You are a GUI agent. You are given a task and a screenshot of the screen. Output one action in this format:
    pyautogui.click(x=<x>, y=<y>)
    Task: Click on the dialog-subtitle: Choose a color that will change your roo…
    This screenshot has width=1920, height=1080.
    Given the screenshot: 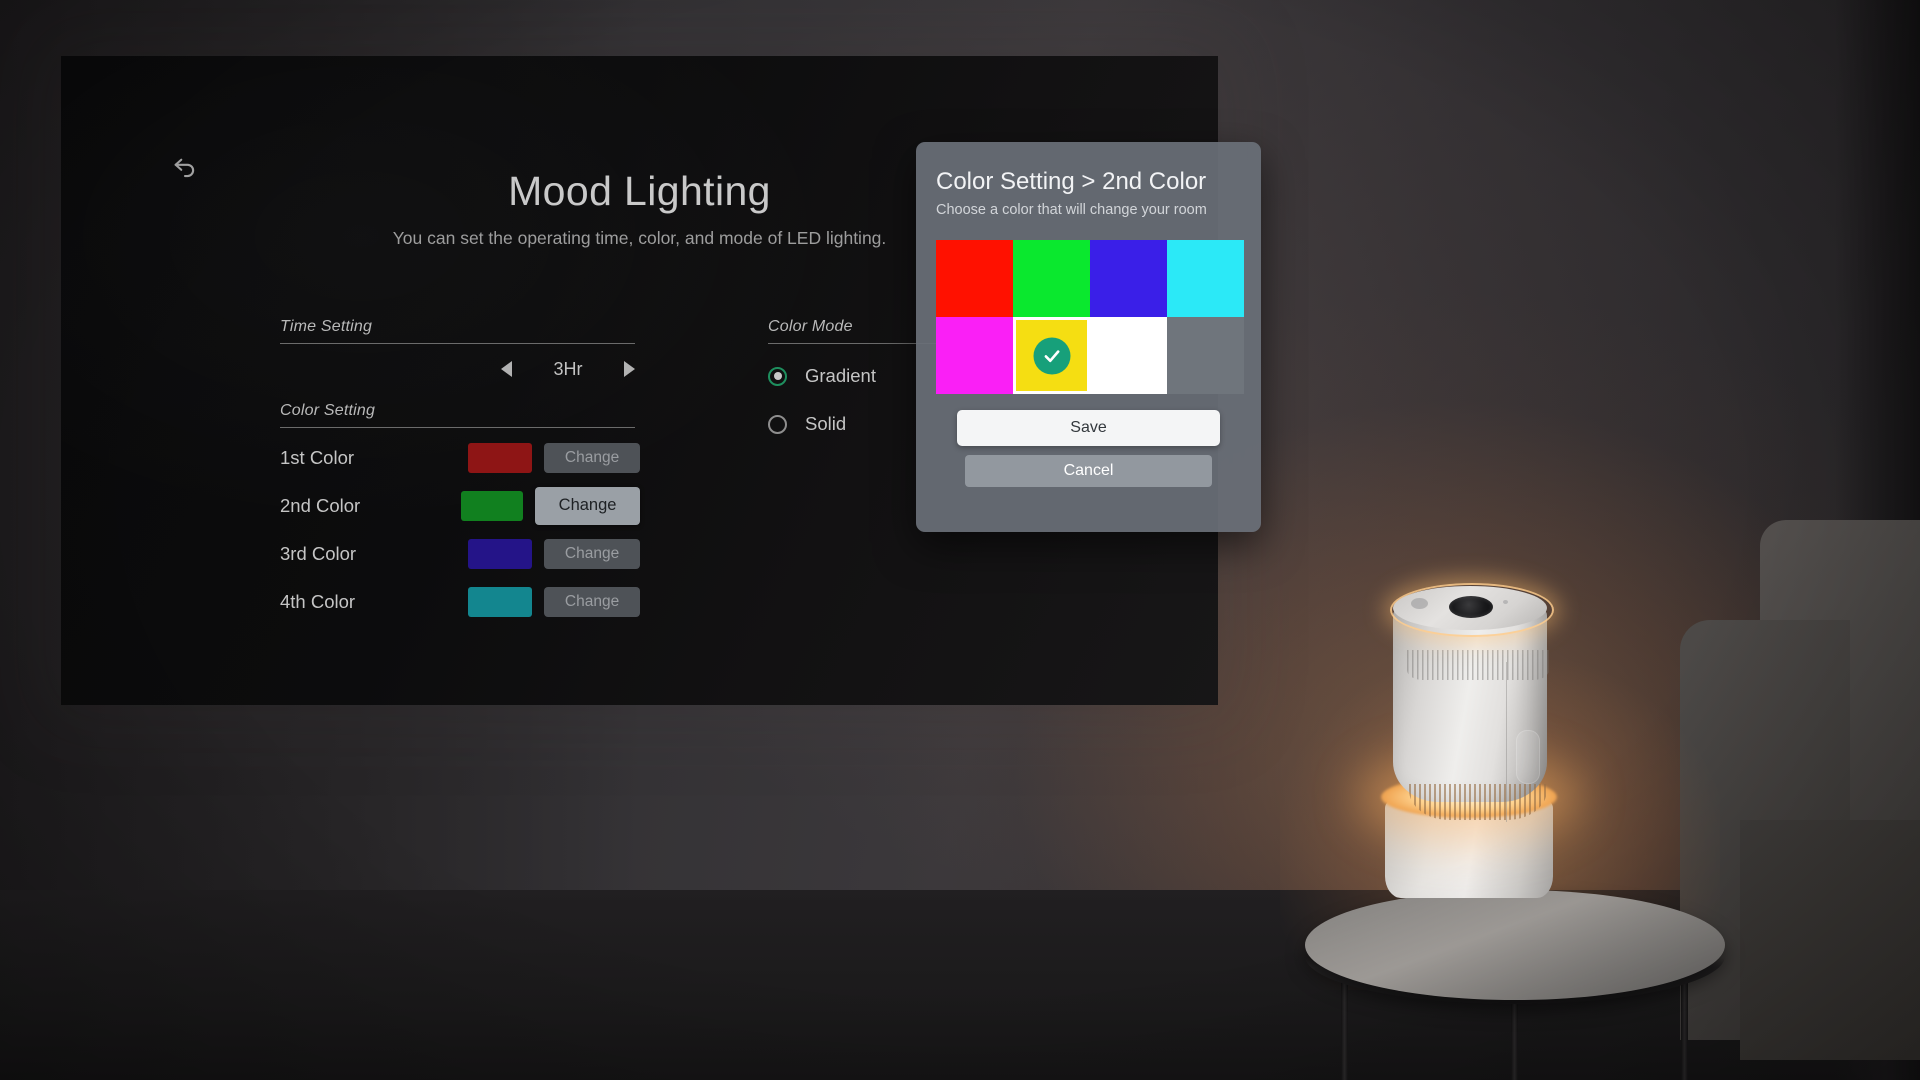 What is the action you would take?
    pyautogui.click(x=1071, y=210)
    